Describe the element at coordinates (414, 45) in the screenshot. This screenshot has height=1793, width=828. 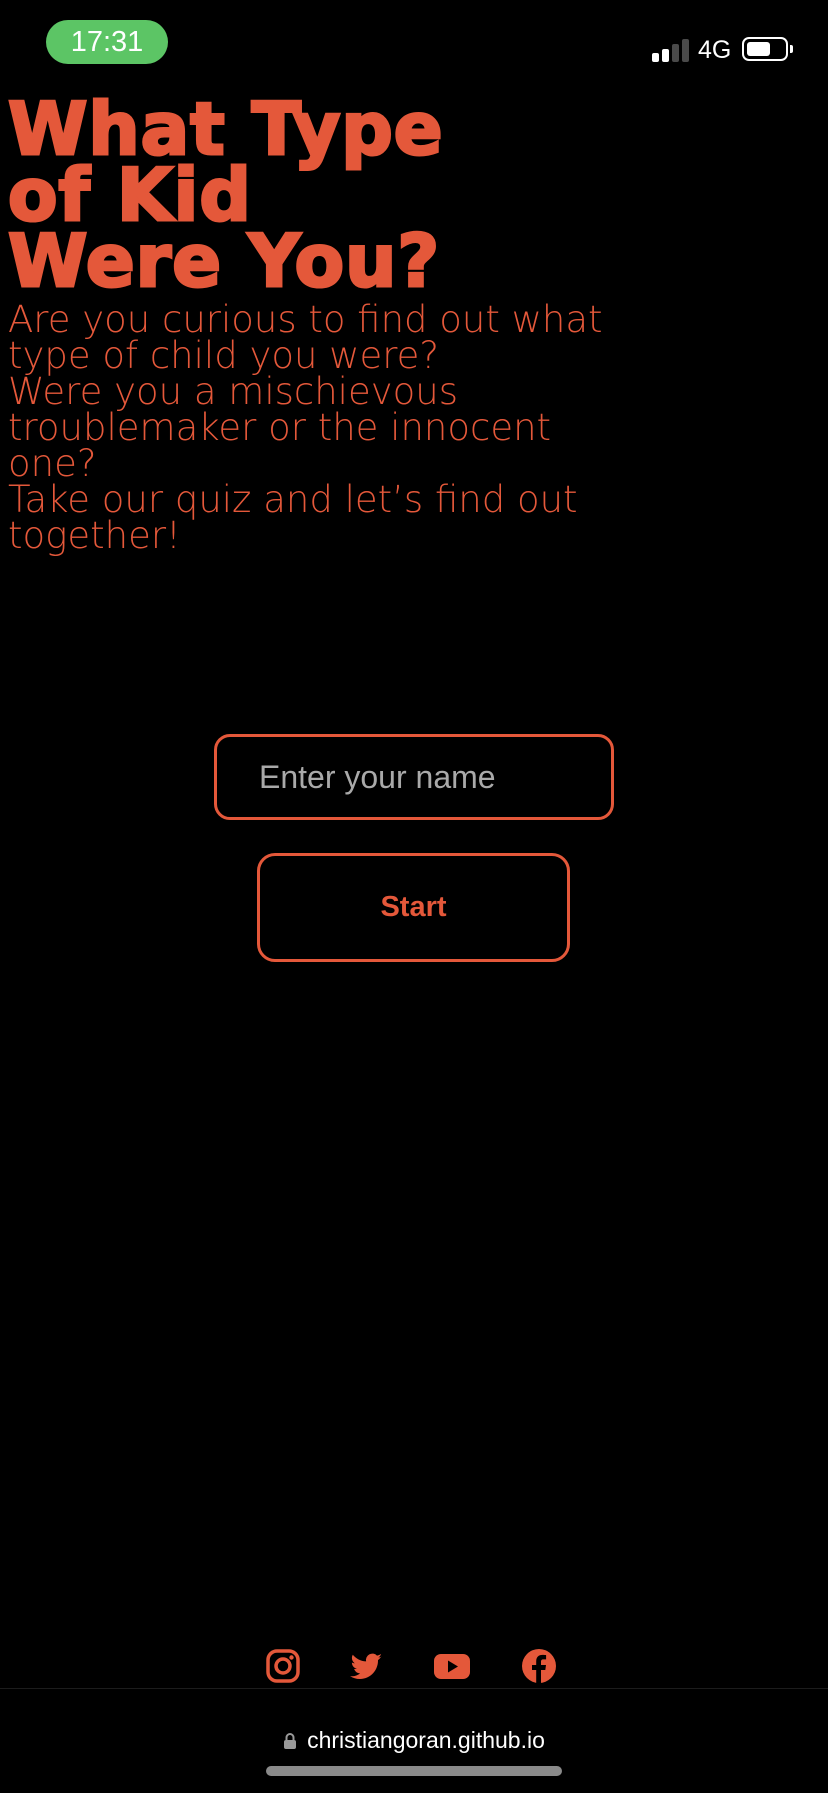
I see `status-bar: 17:31 4G` at that location.